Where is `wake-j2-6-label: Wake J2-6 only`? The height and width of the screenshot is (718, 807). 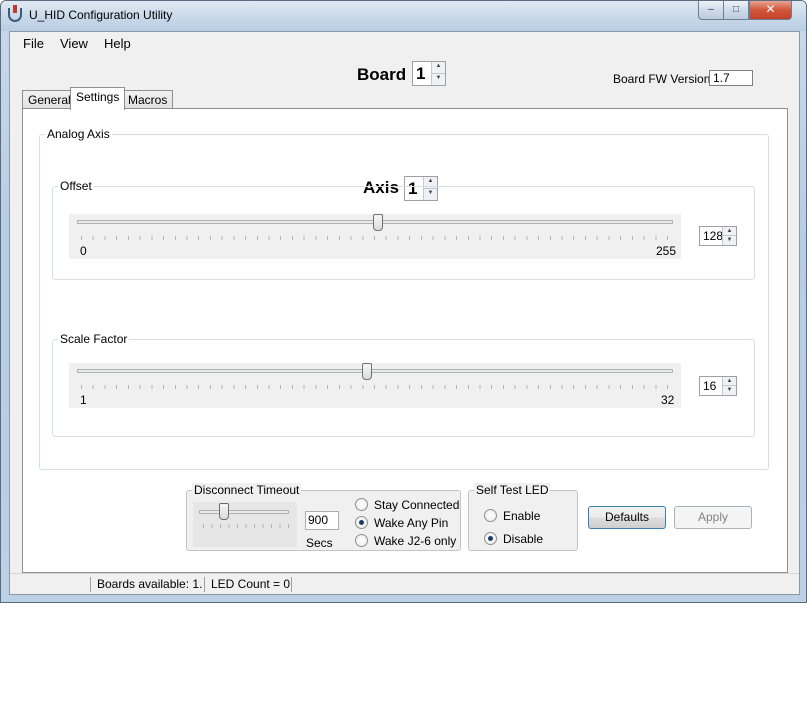 wake-j2-6-label: Wake J2-6 only is located at coordinates (415, 541).